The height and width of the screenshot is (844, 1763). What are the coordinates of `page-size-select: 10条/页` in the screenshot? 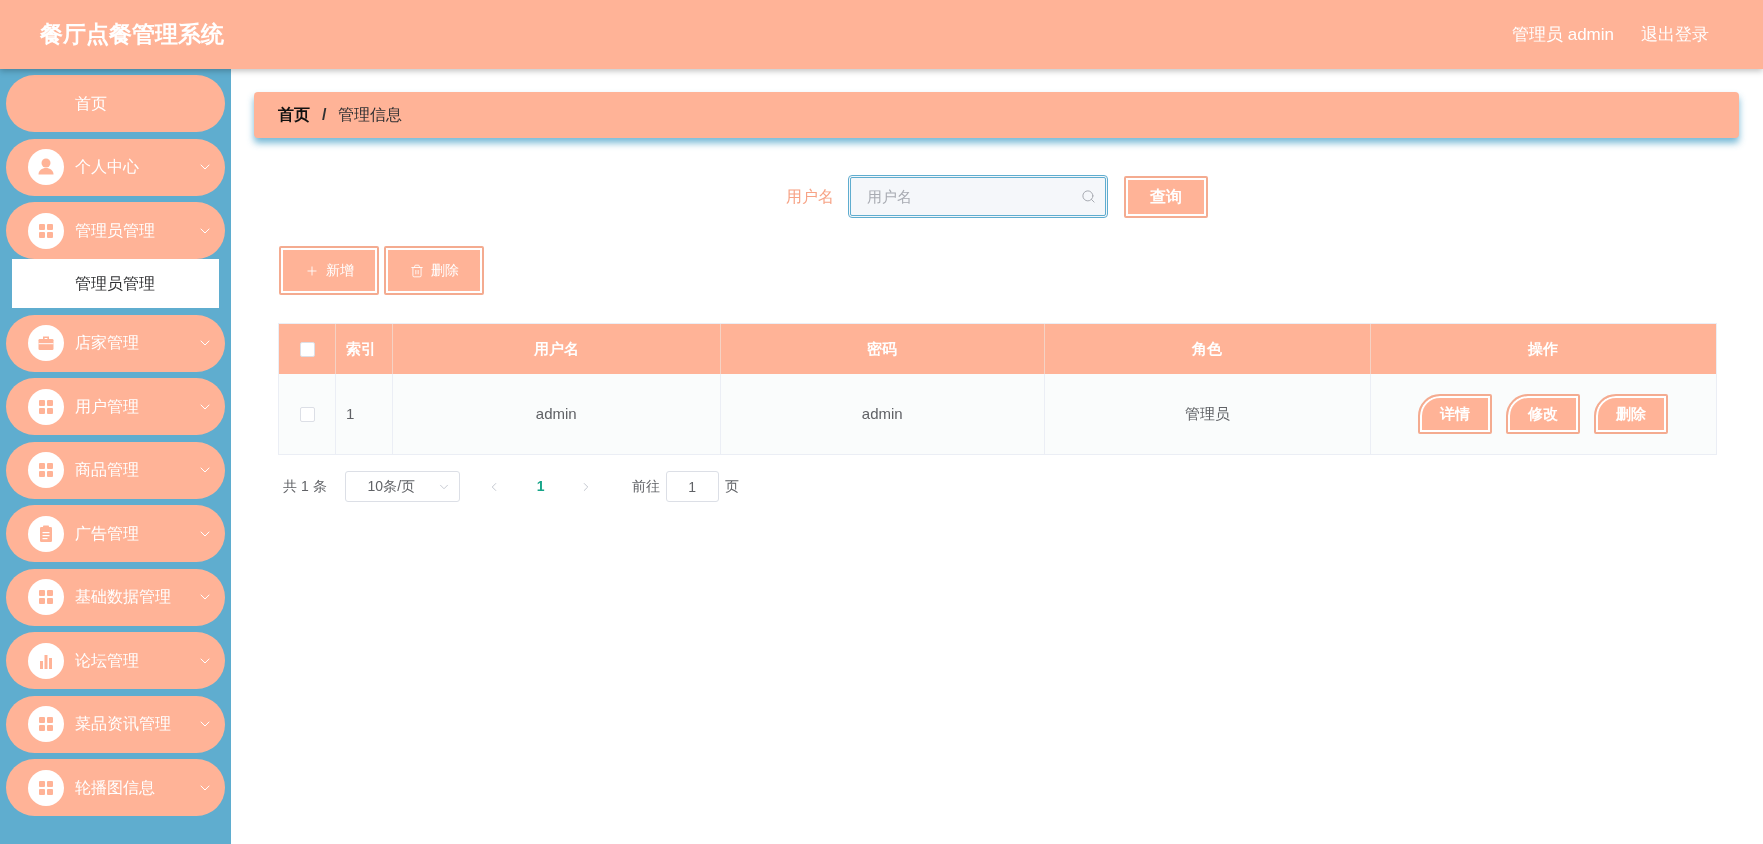 It's located at (402, 486).